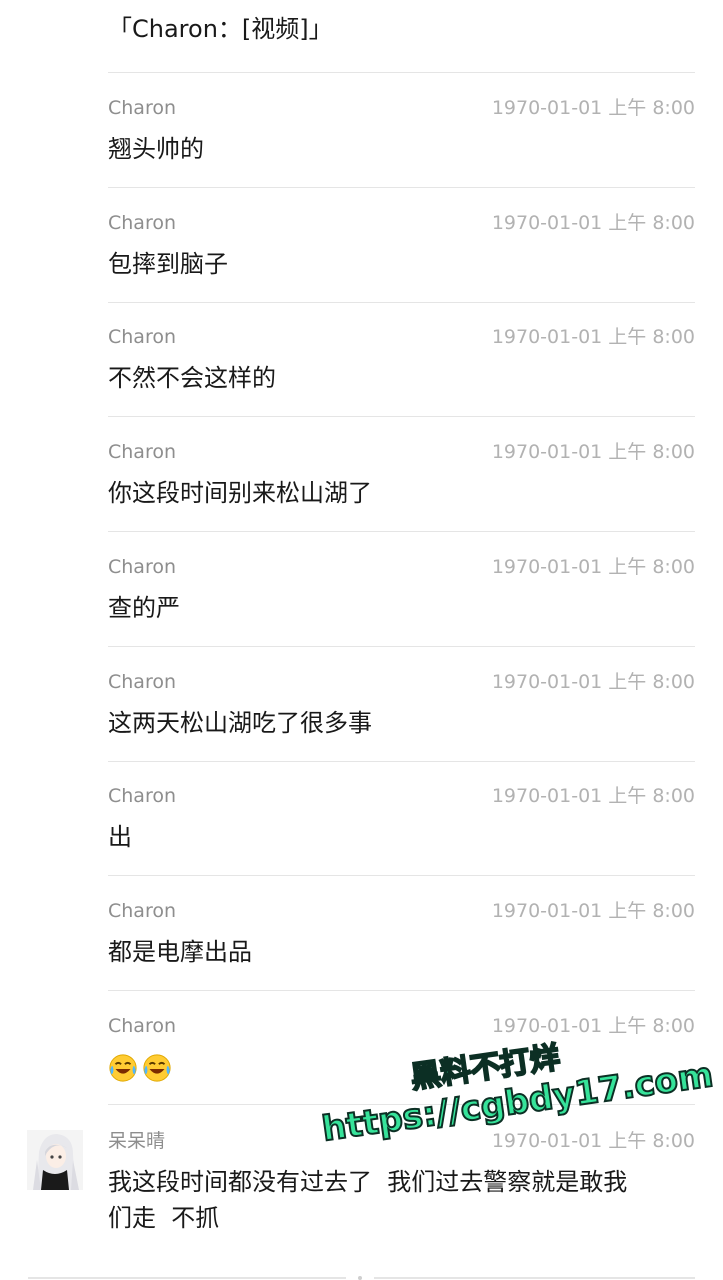 This screenshot has width=723, height=1280. What do you see at coordinates (534, 1278) in the screenshot?
I see `bottom-line-right` at bounding box center [534, 1278].